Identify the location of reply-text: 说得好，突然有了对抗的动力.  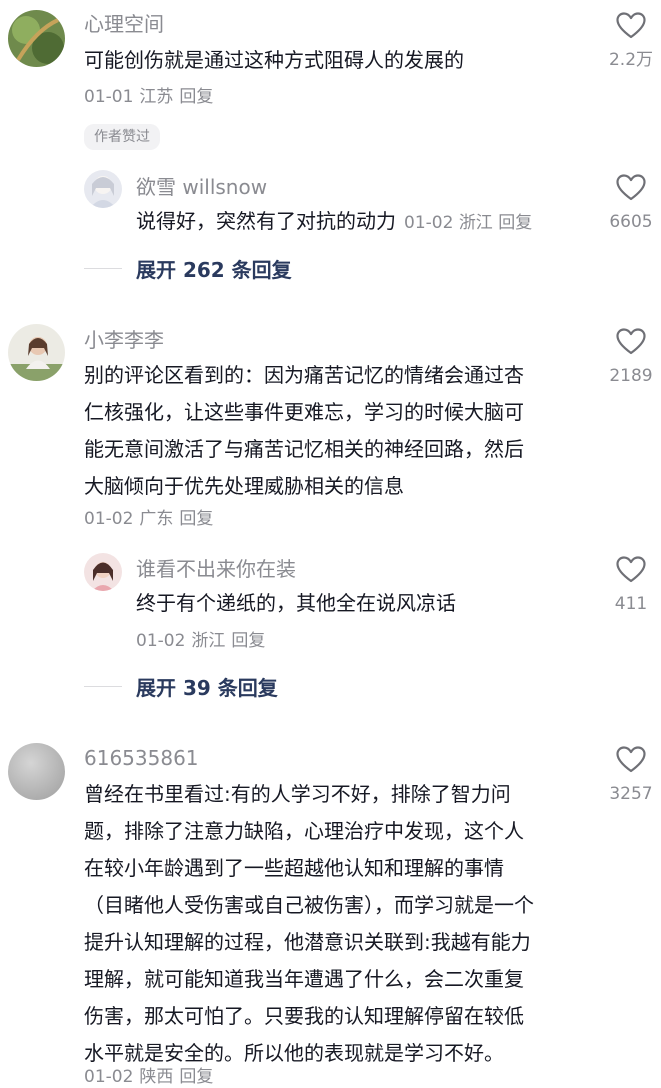
(266, 221).